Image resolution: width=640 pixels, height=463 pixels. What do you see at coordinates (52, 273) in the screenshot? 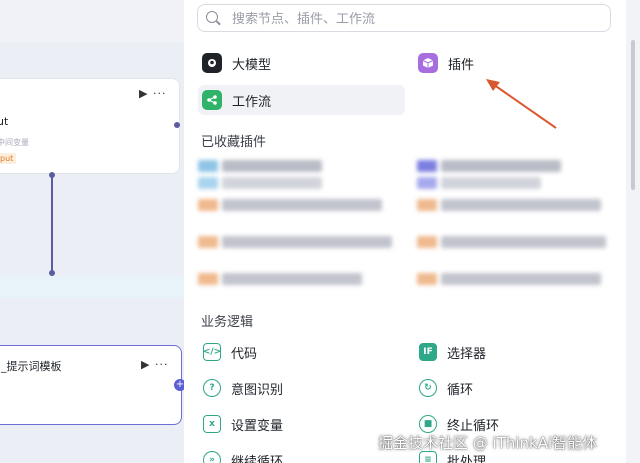
I see `connector-dot-bottom` at bounding box center [52, 273].